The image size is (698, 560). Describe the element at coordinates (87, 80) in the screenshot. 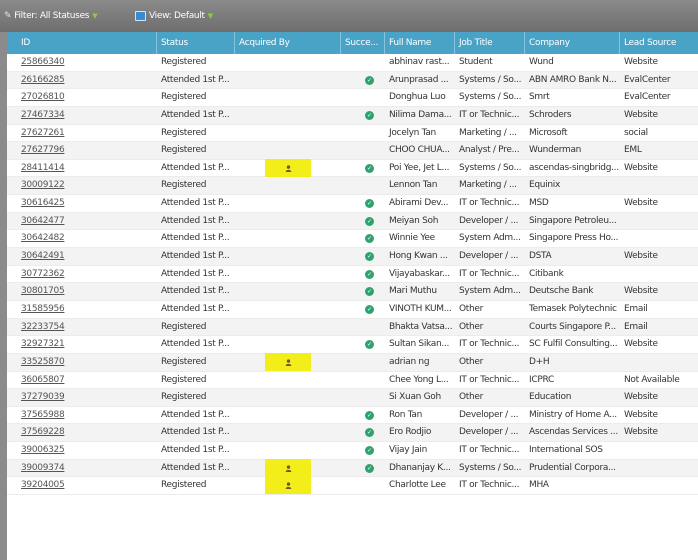

I see `lead-id-link: 26166285` at that location.